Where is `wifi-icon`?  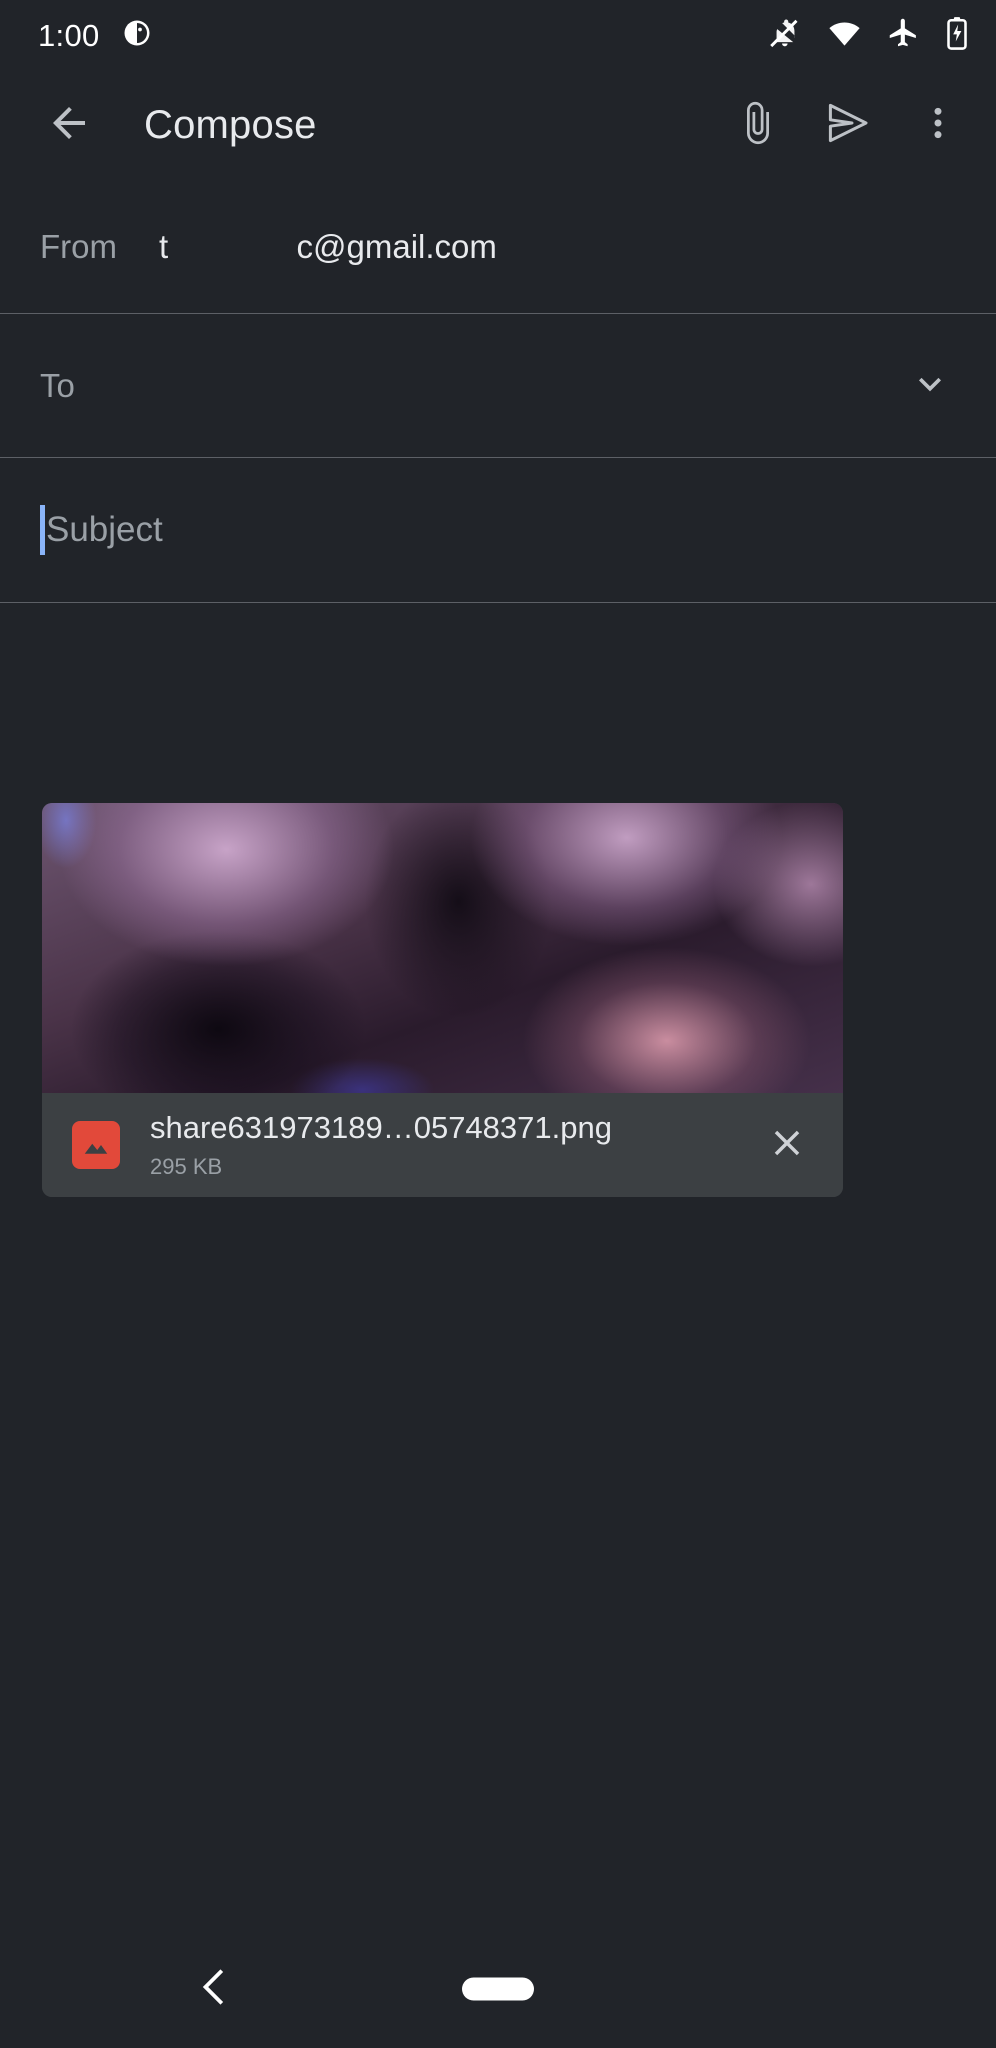
wifi-icon is located at coordinates (844, 35).